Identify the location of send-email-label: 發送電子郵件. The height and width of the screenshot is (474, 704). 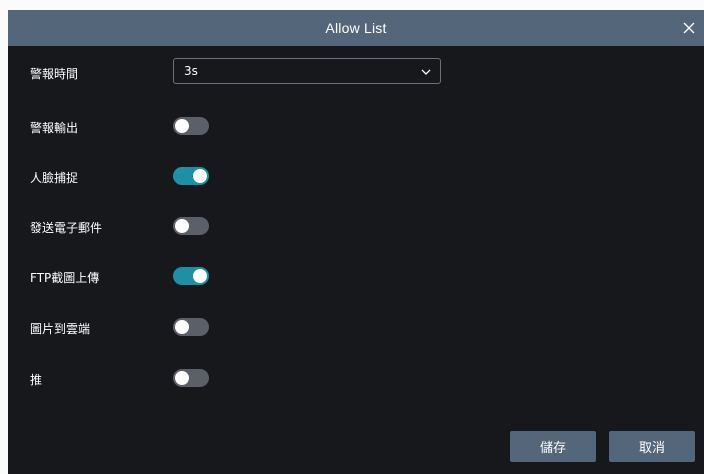
(66, 228).